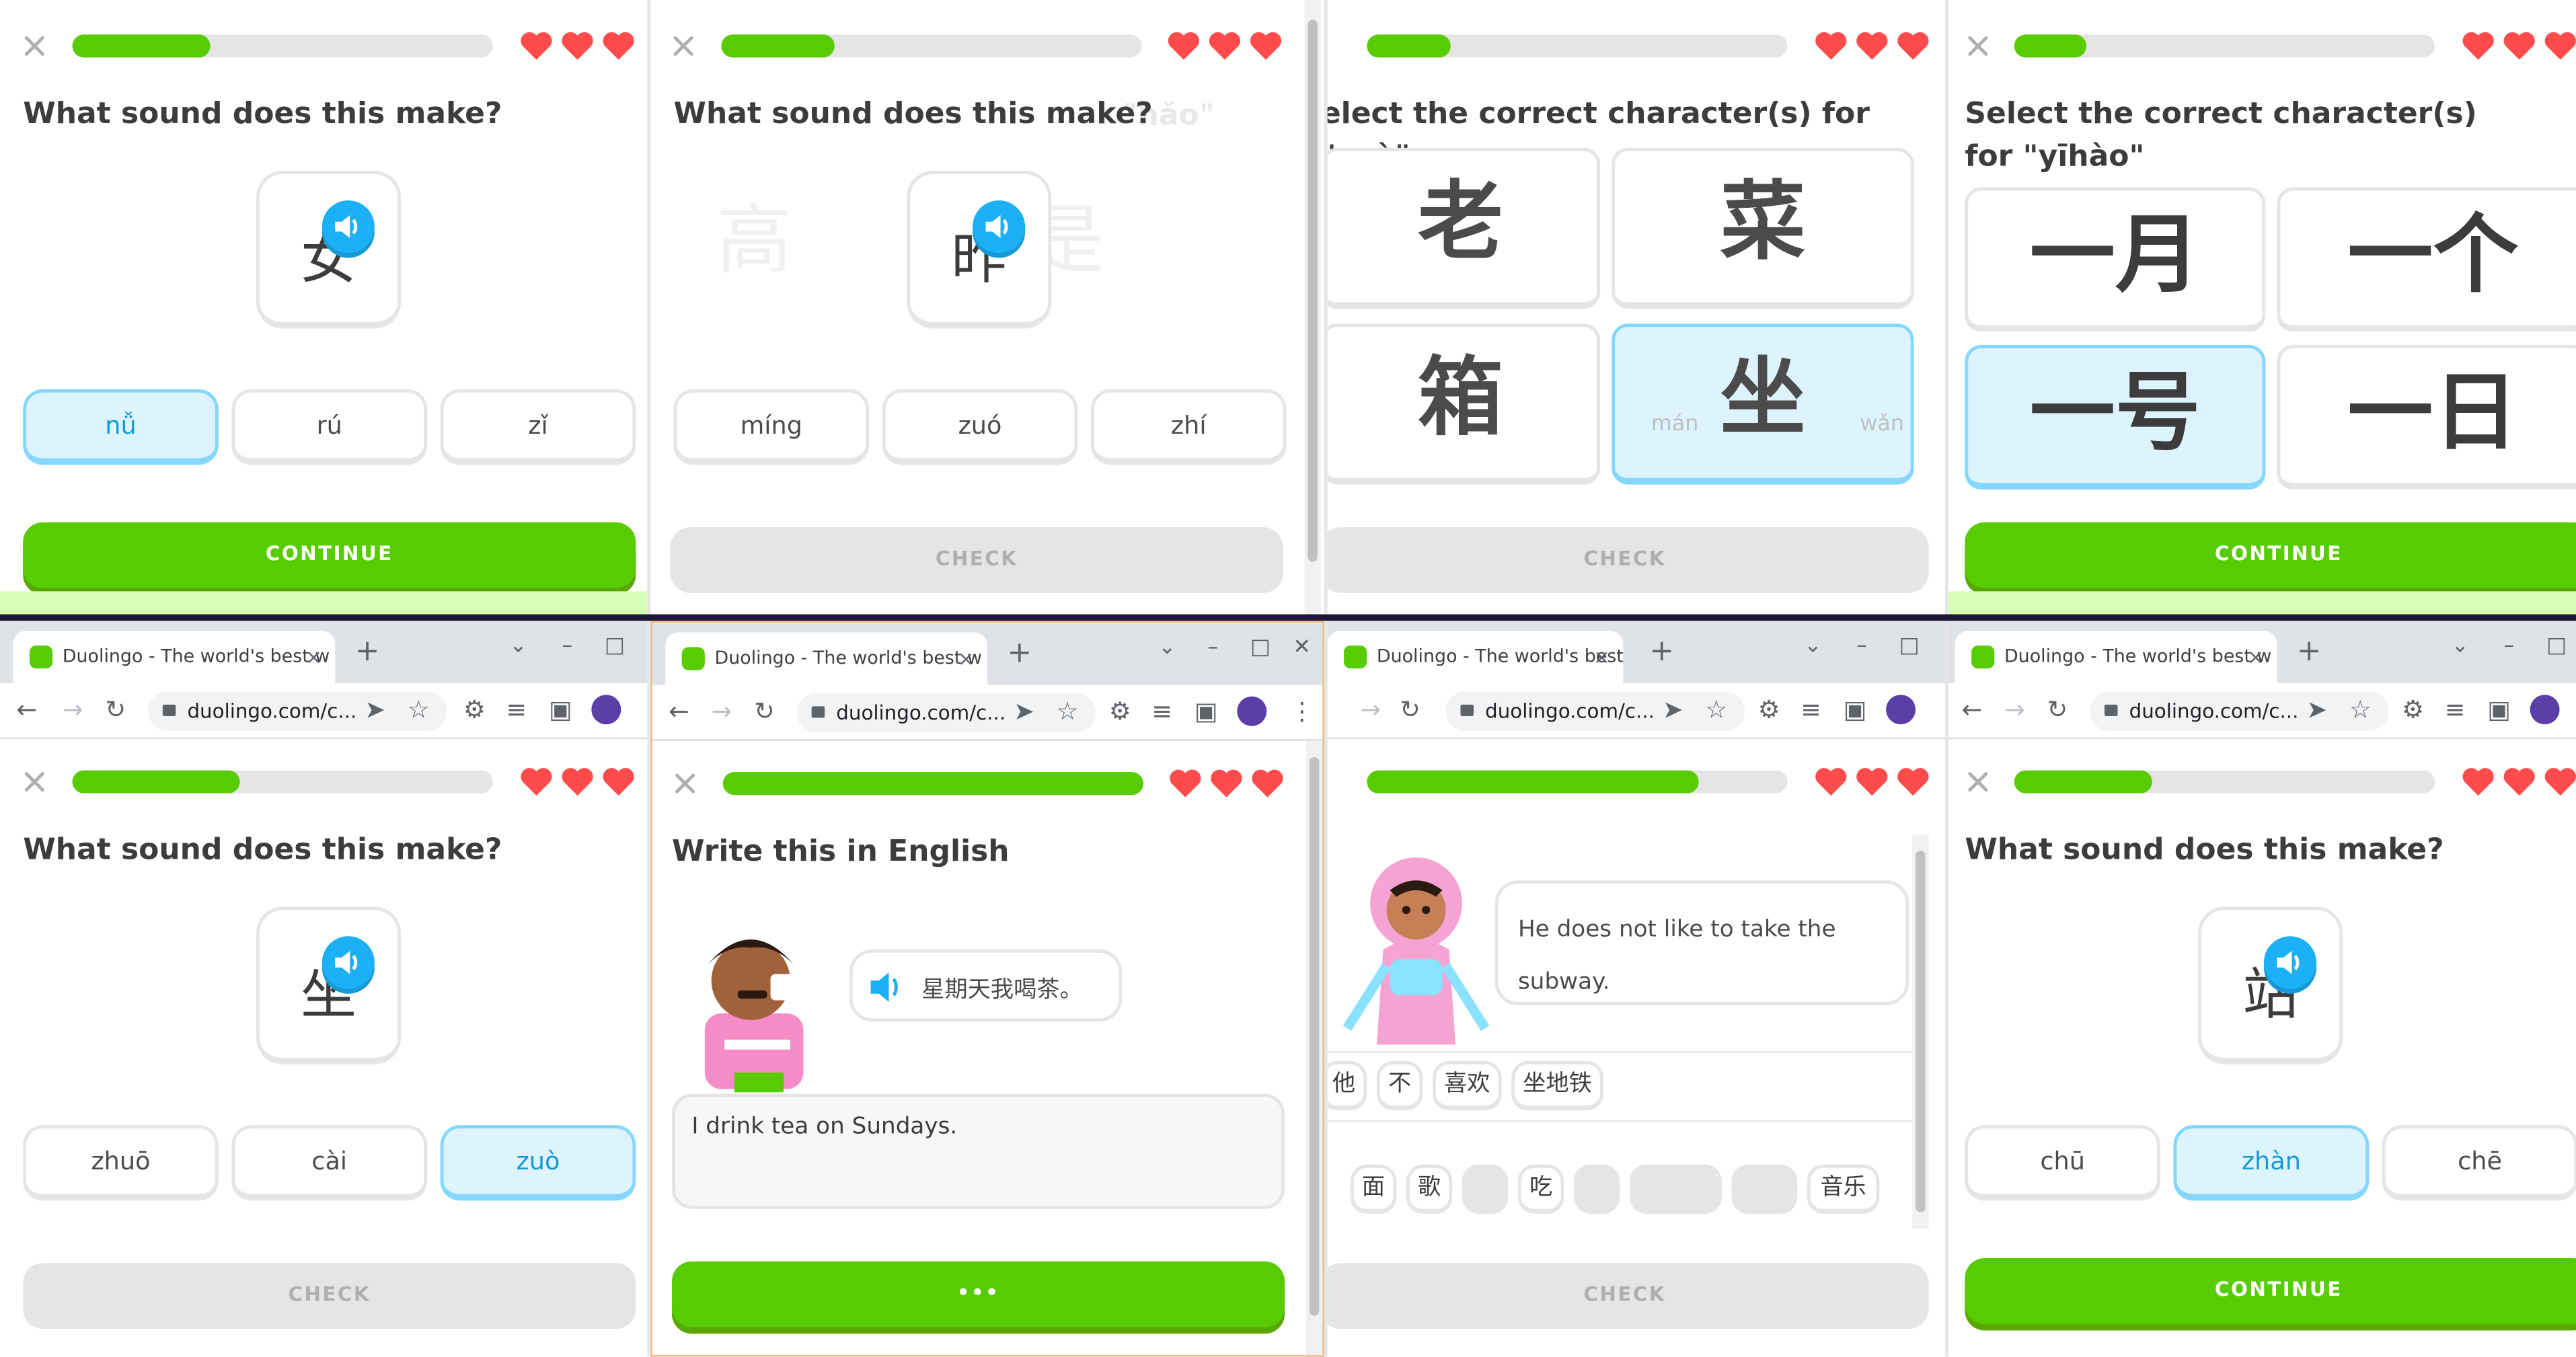 This screenshot has height=1357, width=2576. Describe the element at coordinates (1373, 1189) in the screenshot. I see `bank-word-chip: 面` at that location.